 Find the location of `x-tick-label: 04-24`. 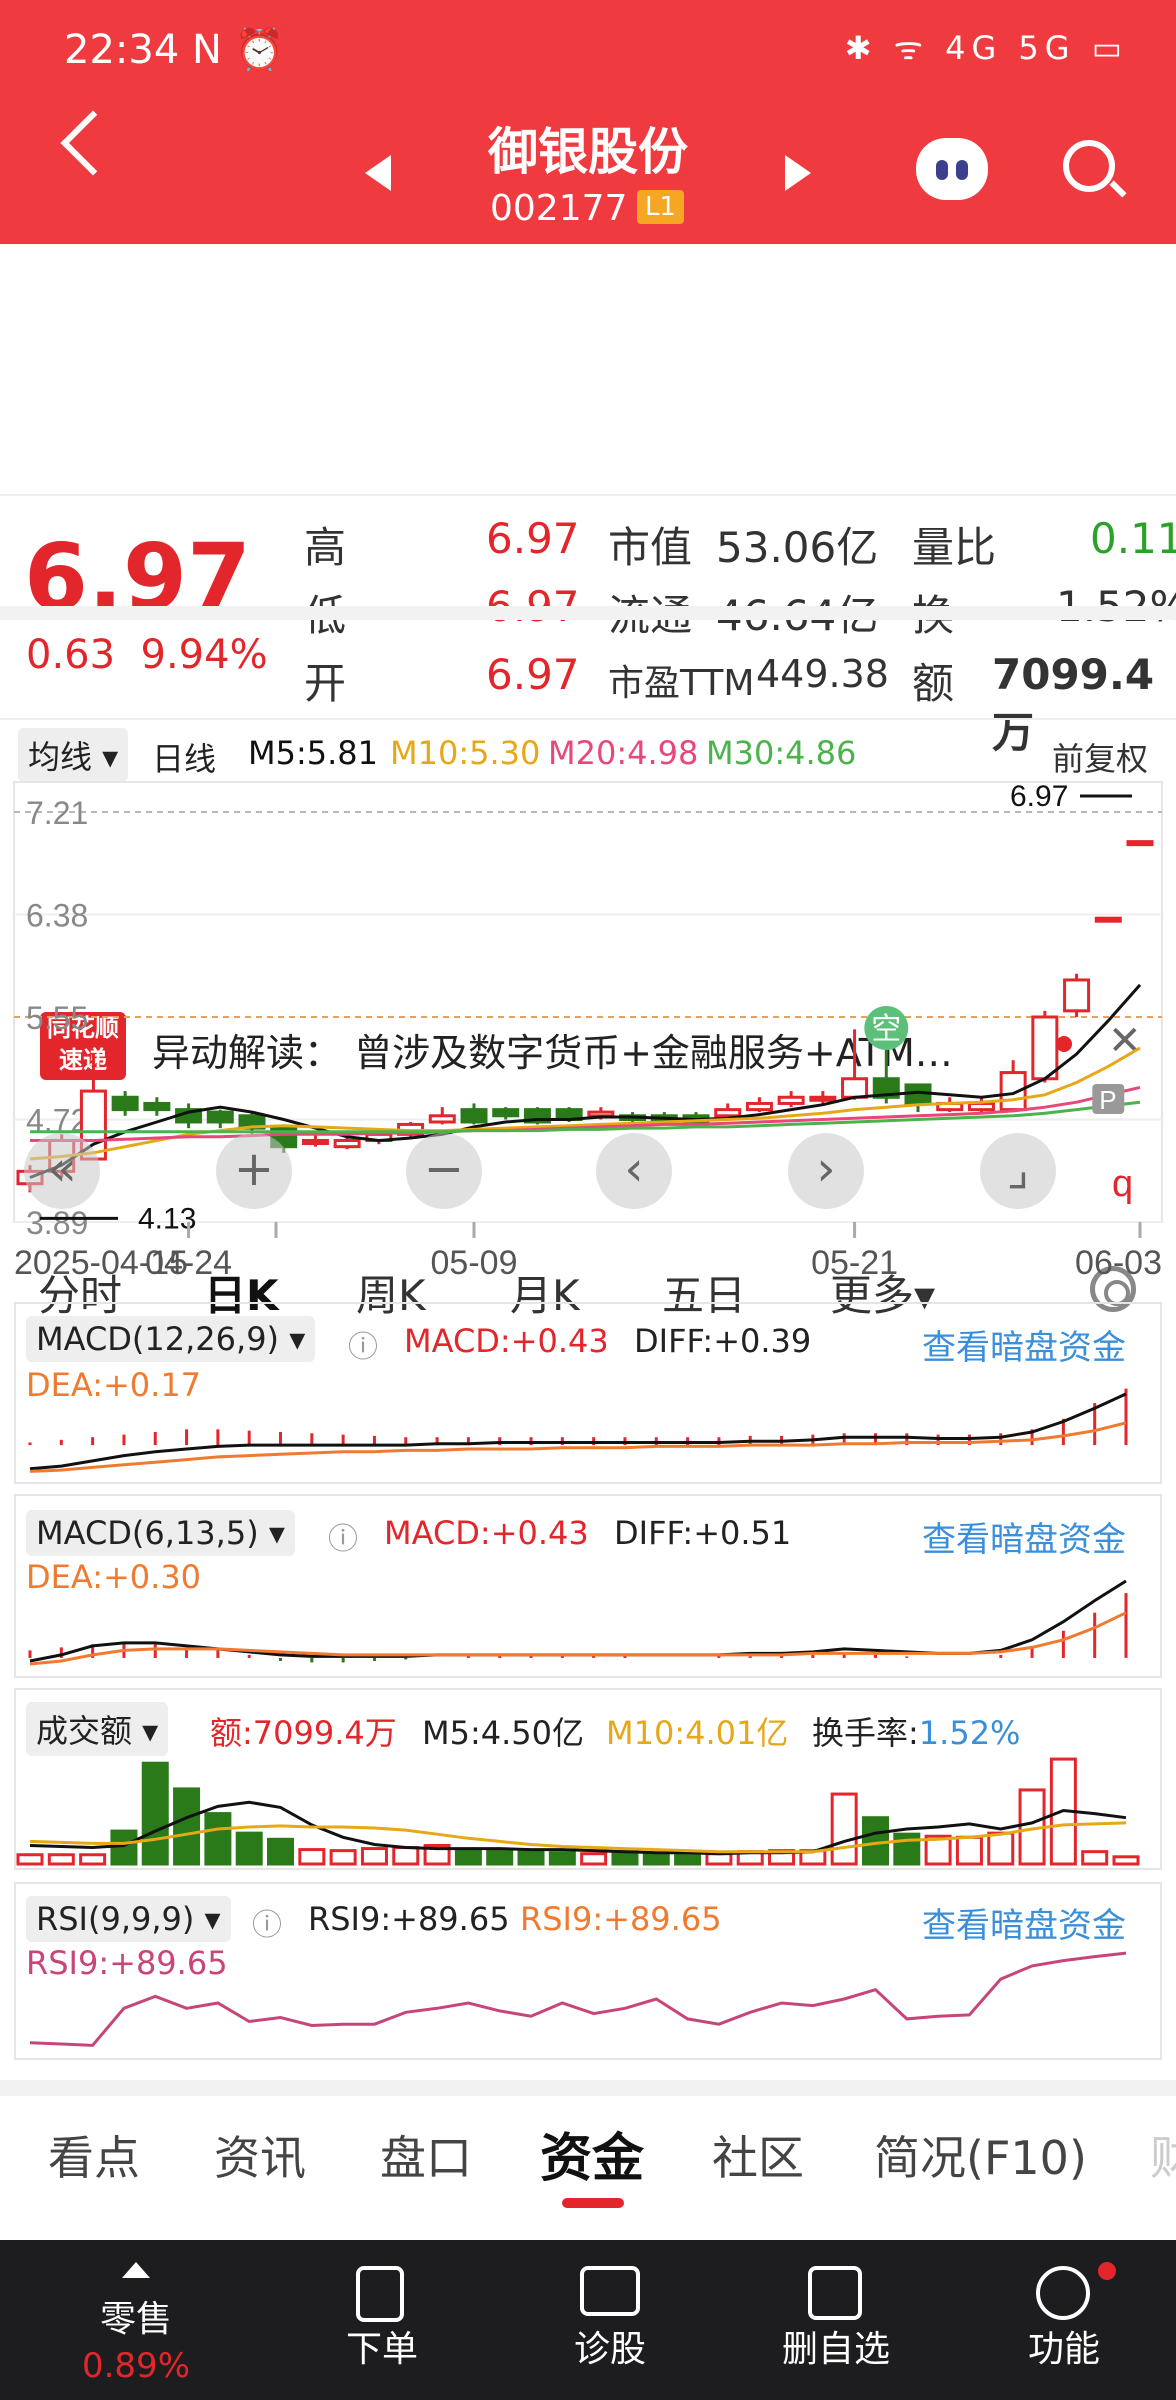

x-tick-label: 04-24 is located at coordinates (188, 1263).